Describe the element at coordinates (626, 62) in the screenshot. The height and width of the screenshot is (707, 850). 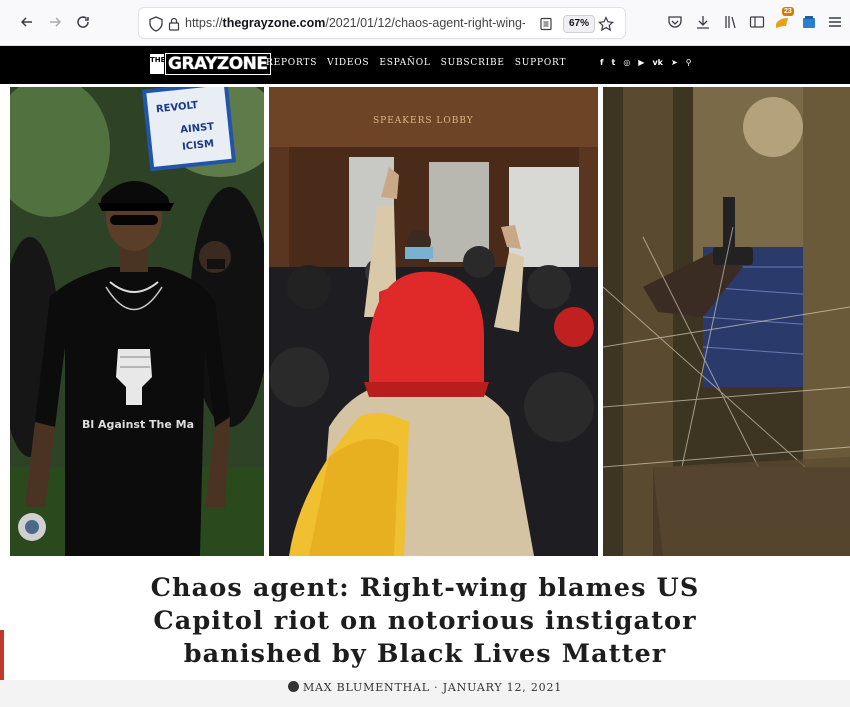
I see `instagram-icon: ◎` at that location.